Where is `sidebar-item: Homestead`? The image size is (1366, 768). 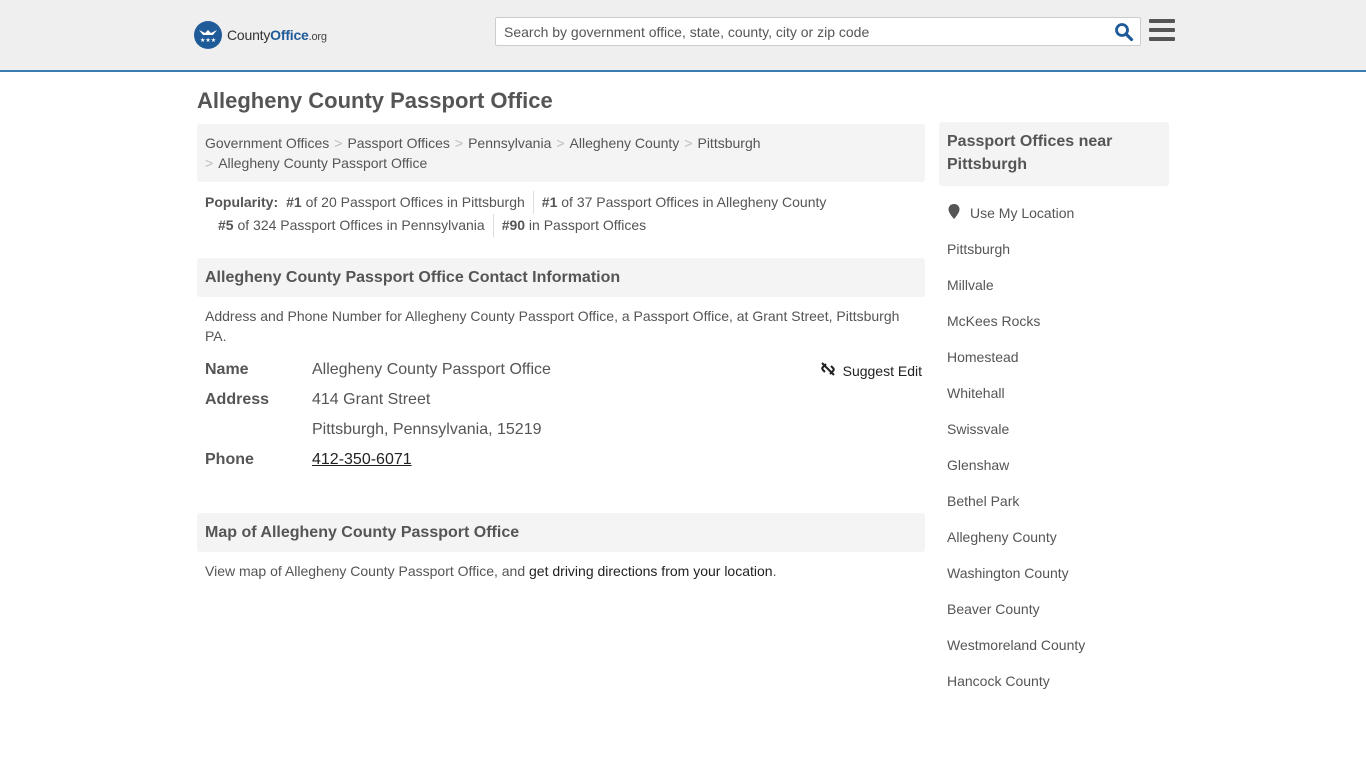
sidebar-item: Homestead is located at coordinates (1054, 365).